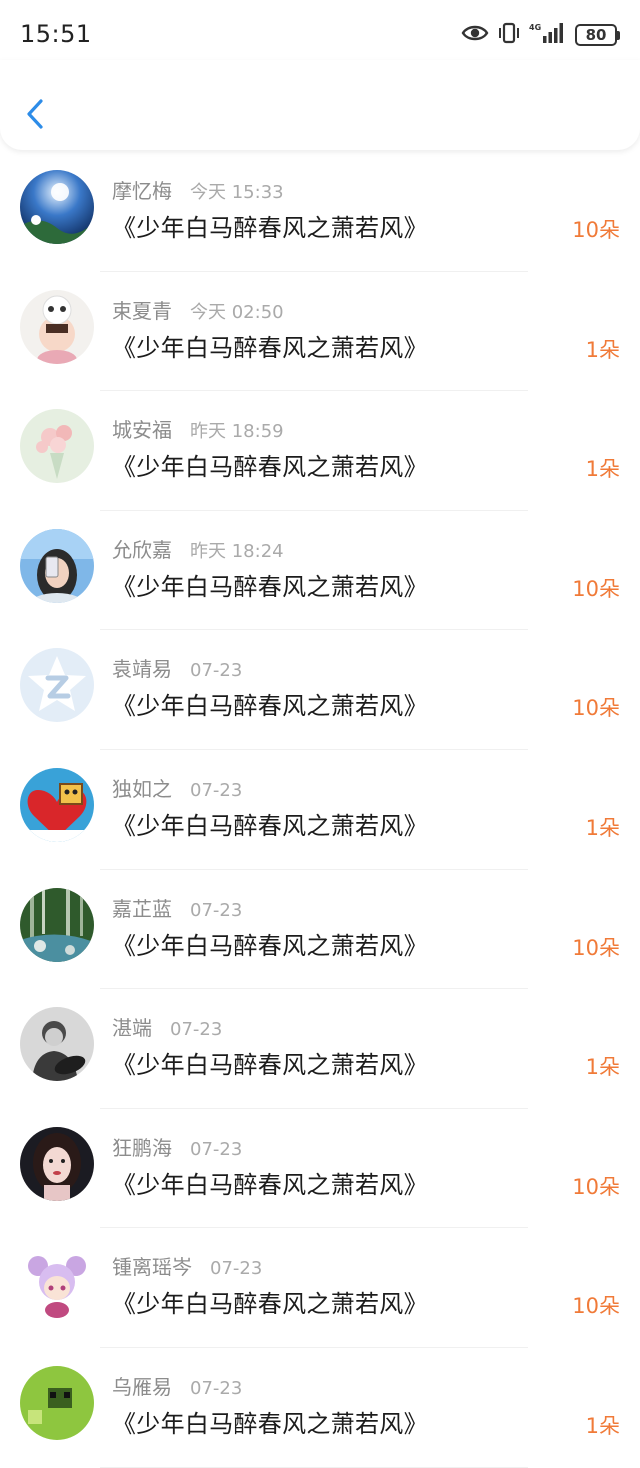  I want to click on list-item: 锺离瑶岑 07-23 《少年白马醉春风之萧若风》 10朵, so click(320, 1288).